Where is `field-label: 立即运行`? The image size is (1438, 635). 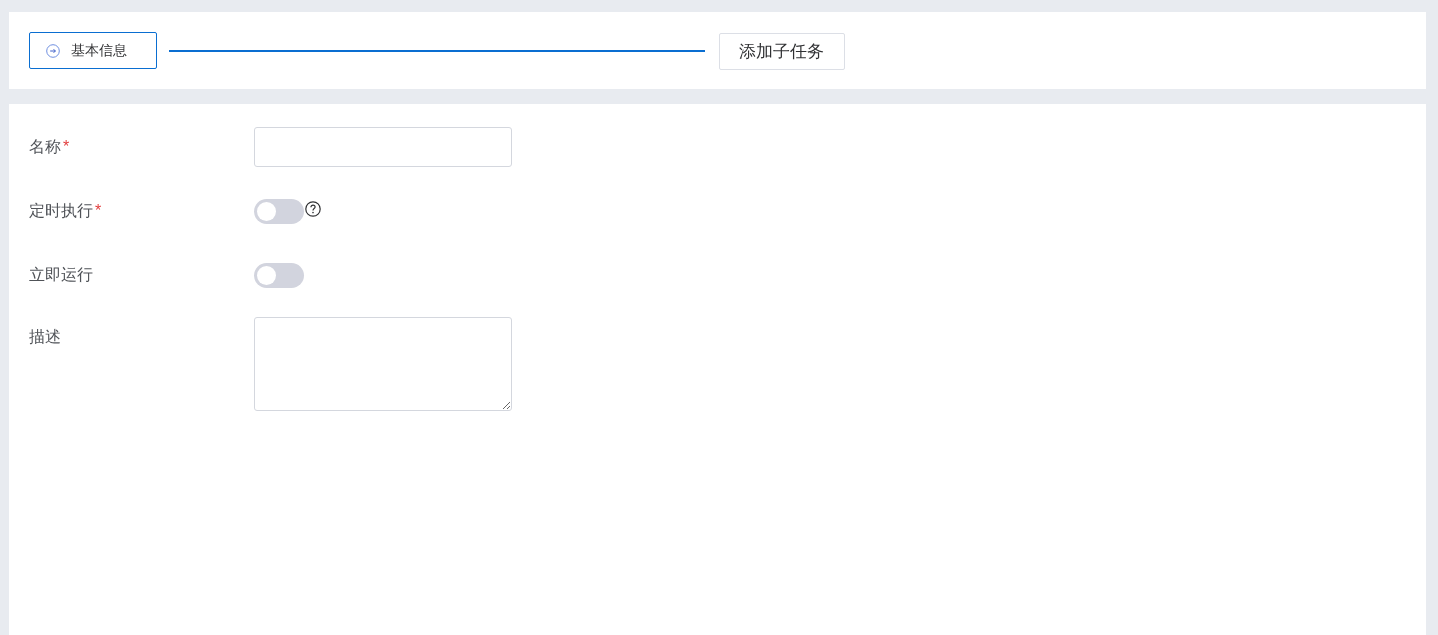 field-label: 立即运行 is located at coordinates (61, 275).